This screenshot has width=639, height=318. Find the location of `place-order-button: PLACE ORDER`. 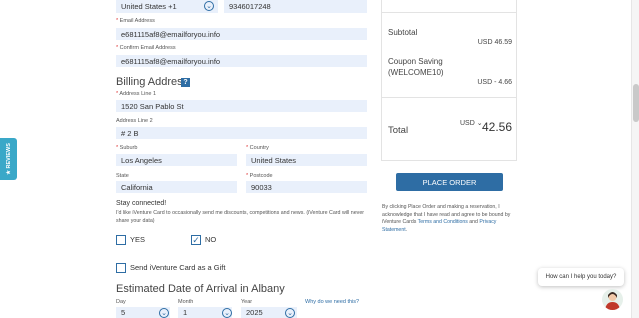

place-order-button: PLACE ORDER is located at coordinates (449, 182).